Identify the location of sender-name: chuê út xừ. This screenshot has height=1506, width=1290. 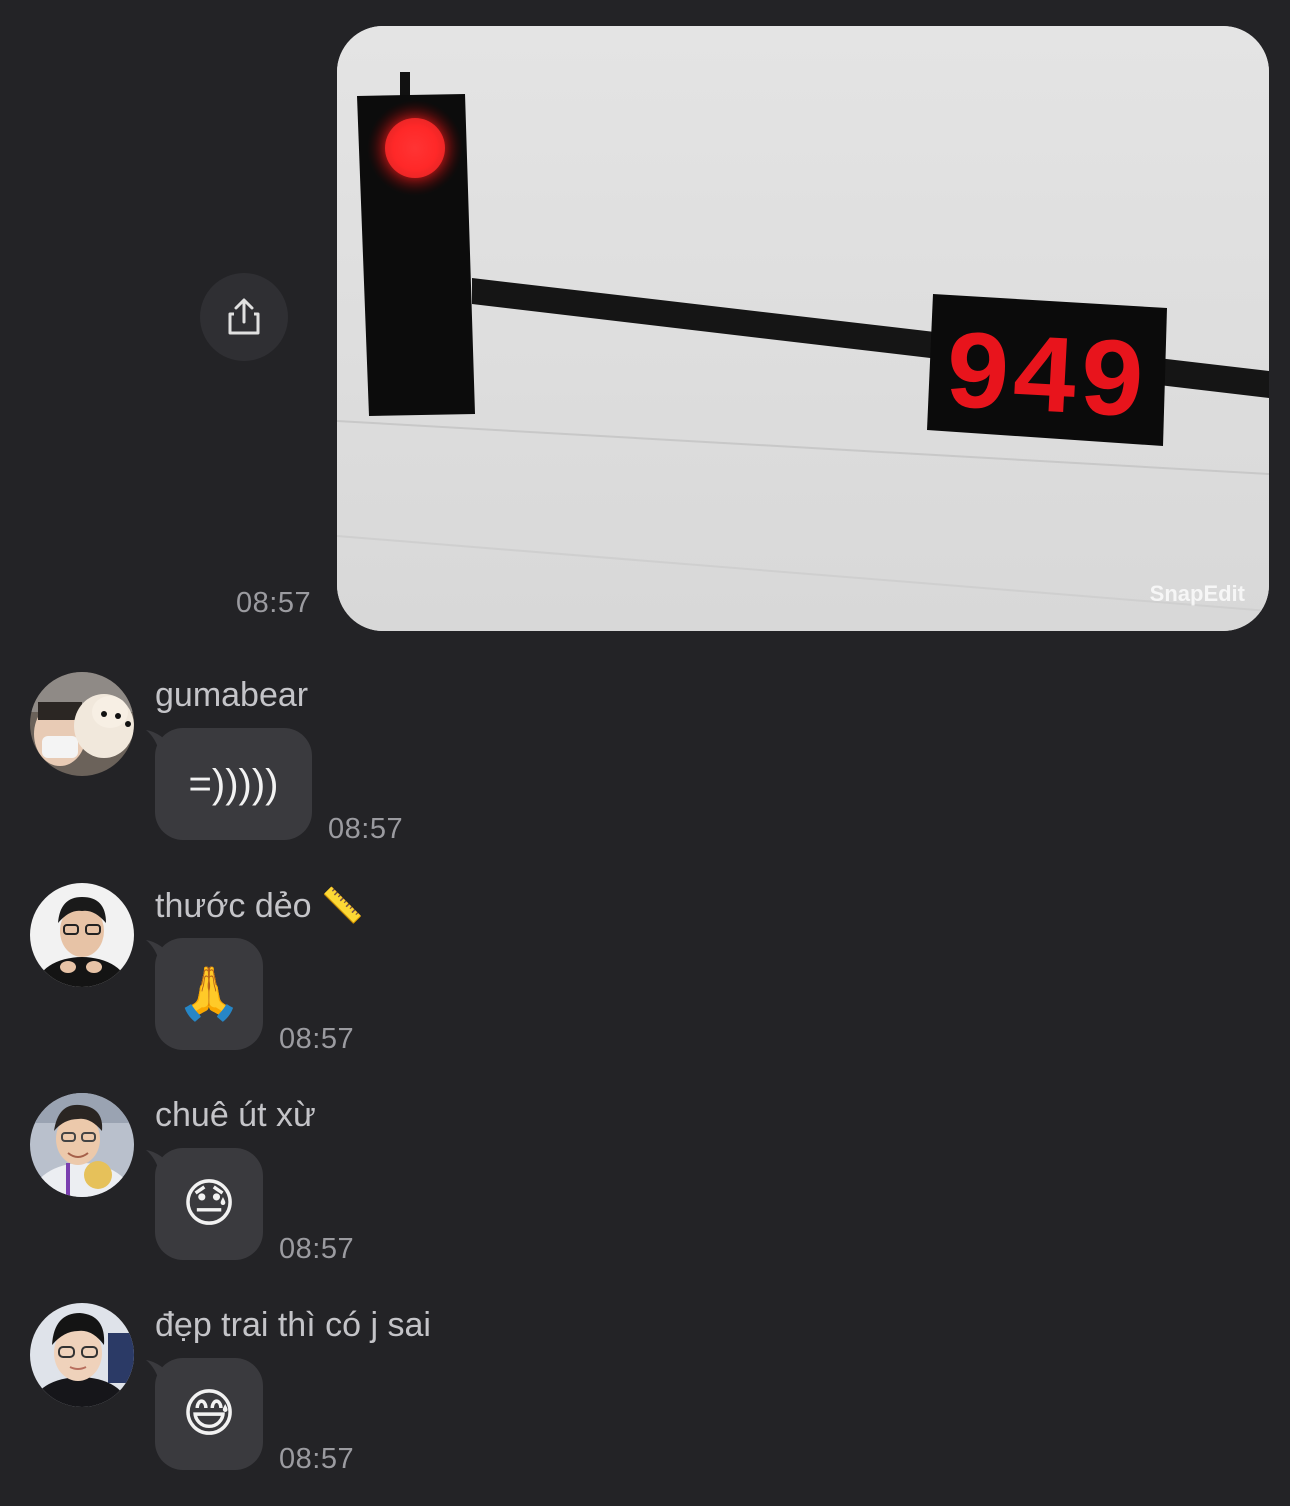
(235, 1115).